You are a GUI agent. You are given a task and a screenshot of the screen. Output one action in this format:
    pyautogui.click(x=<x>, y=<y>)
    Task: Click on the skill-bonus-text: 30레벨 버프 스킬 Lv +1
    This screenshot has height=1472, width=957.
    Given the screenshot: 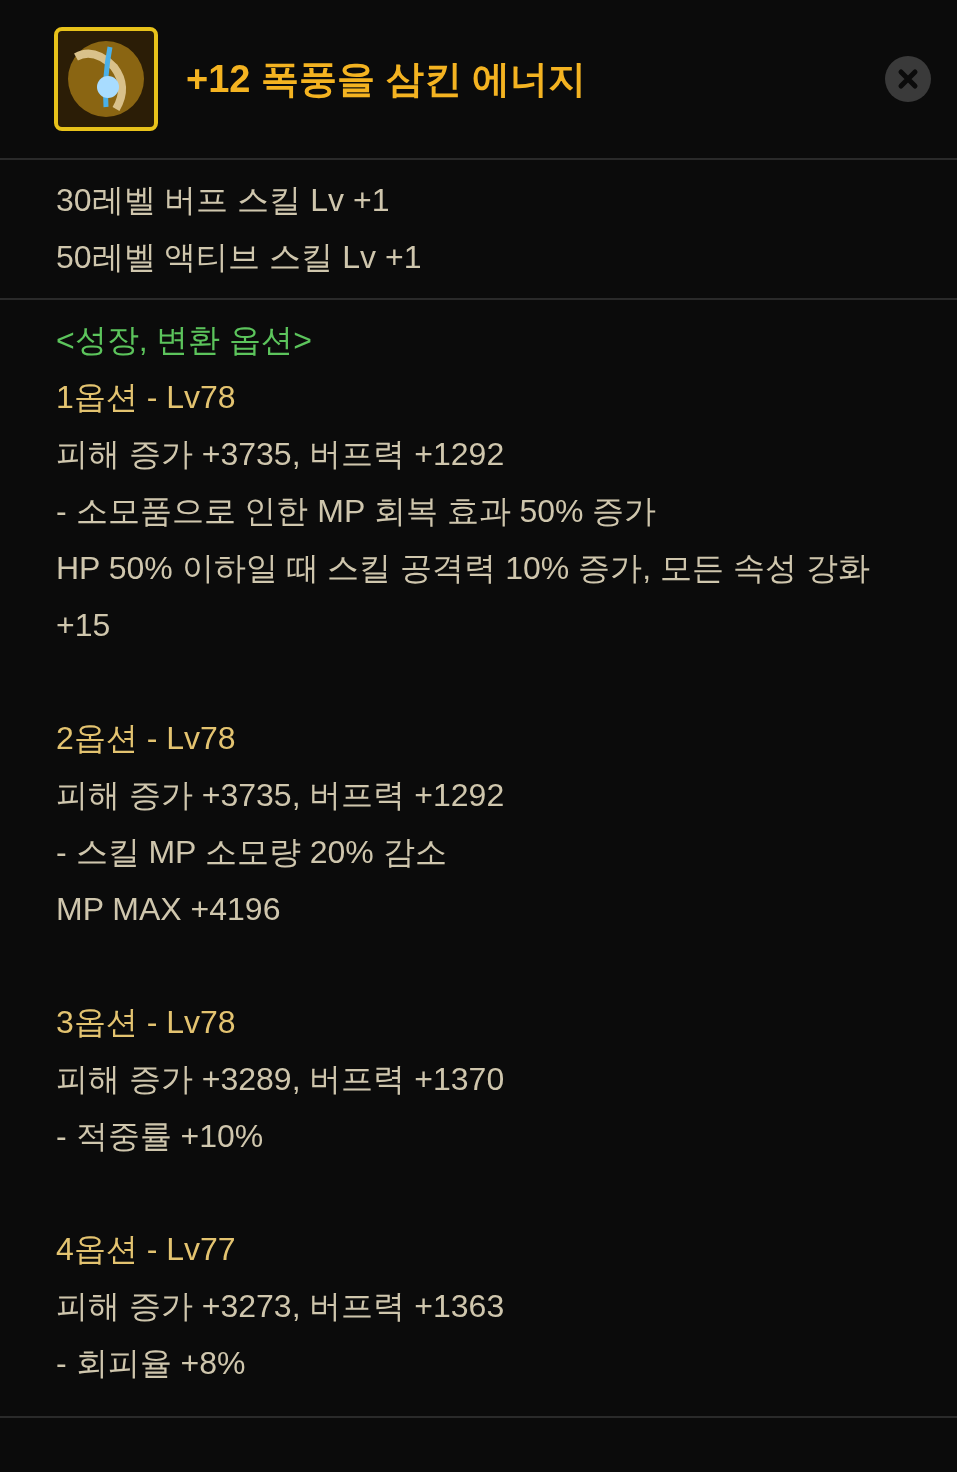 What is the action you would take?
    pyautogui.click(x=223, y=200)
    